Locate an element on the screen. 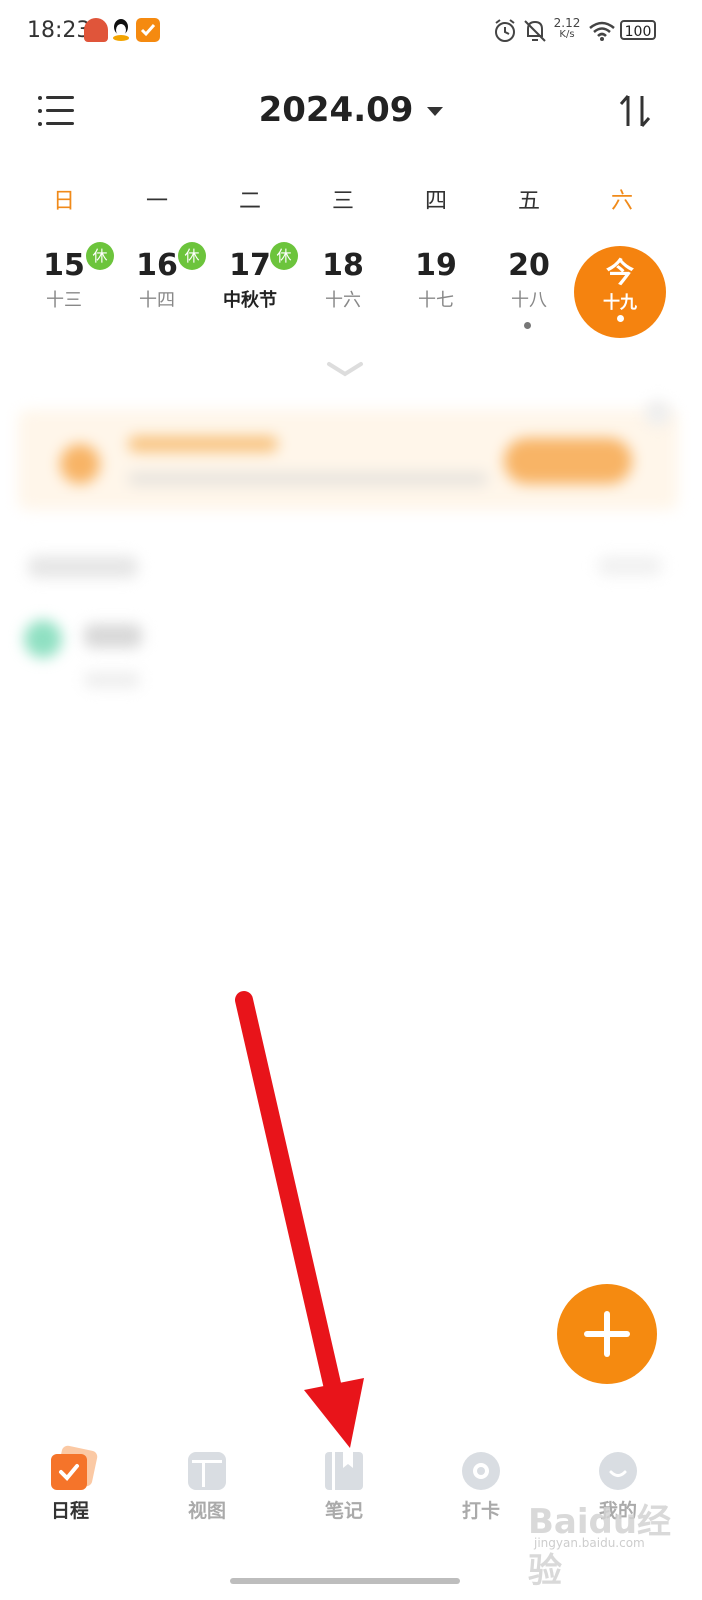  network-speed: 2.12 K/s is located at coordinates (567, 29).